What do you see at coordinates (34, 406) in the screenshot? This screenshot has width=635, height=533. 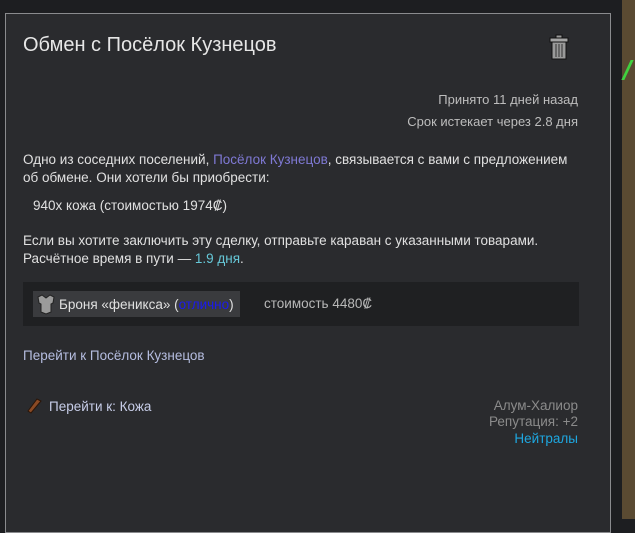 I see `leather-icon` at bounding box center [34, 406].